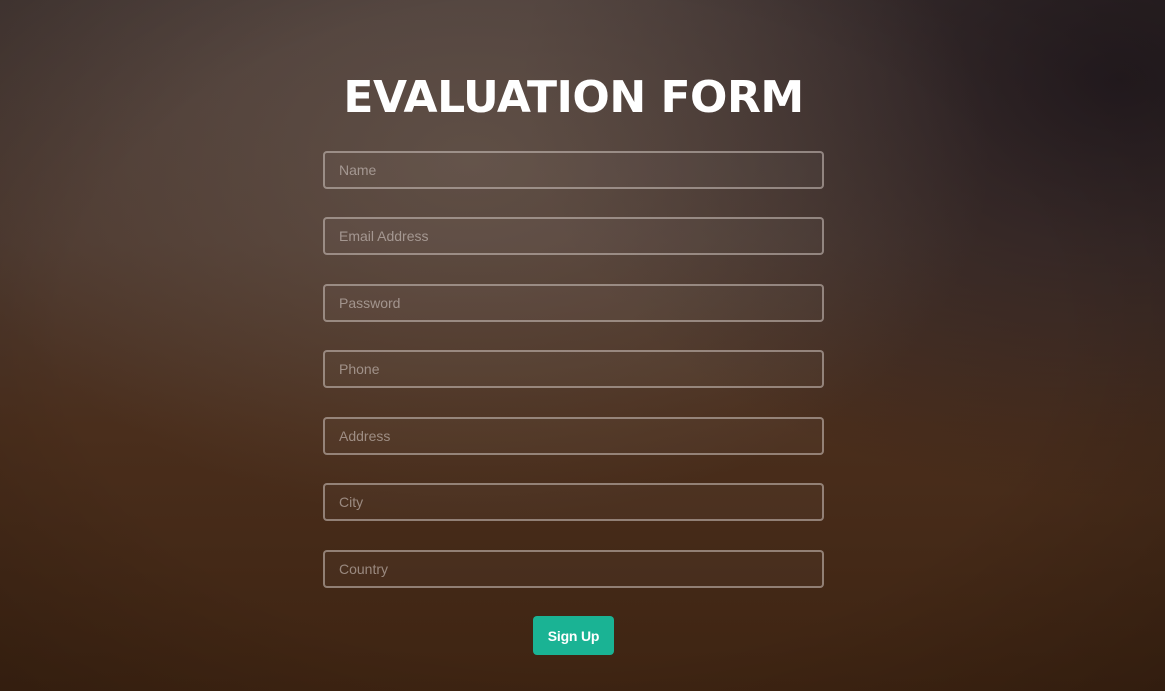  What do you see at coordinates (573, 436) in the screenshot?
I see `address-field` at bounding box center [573, 436].